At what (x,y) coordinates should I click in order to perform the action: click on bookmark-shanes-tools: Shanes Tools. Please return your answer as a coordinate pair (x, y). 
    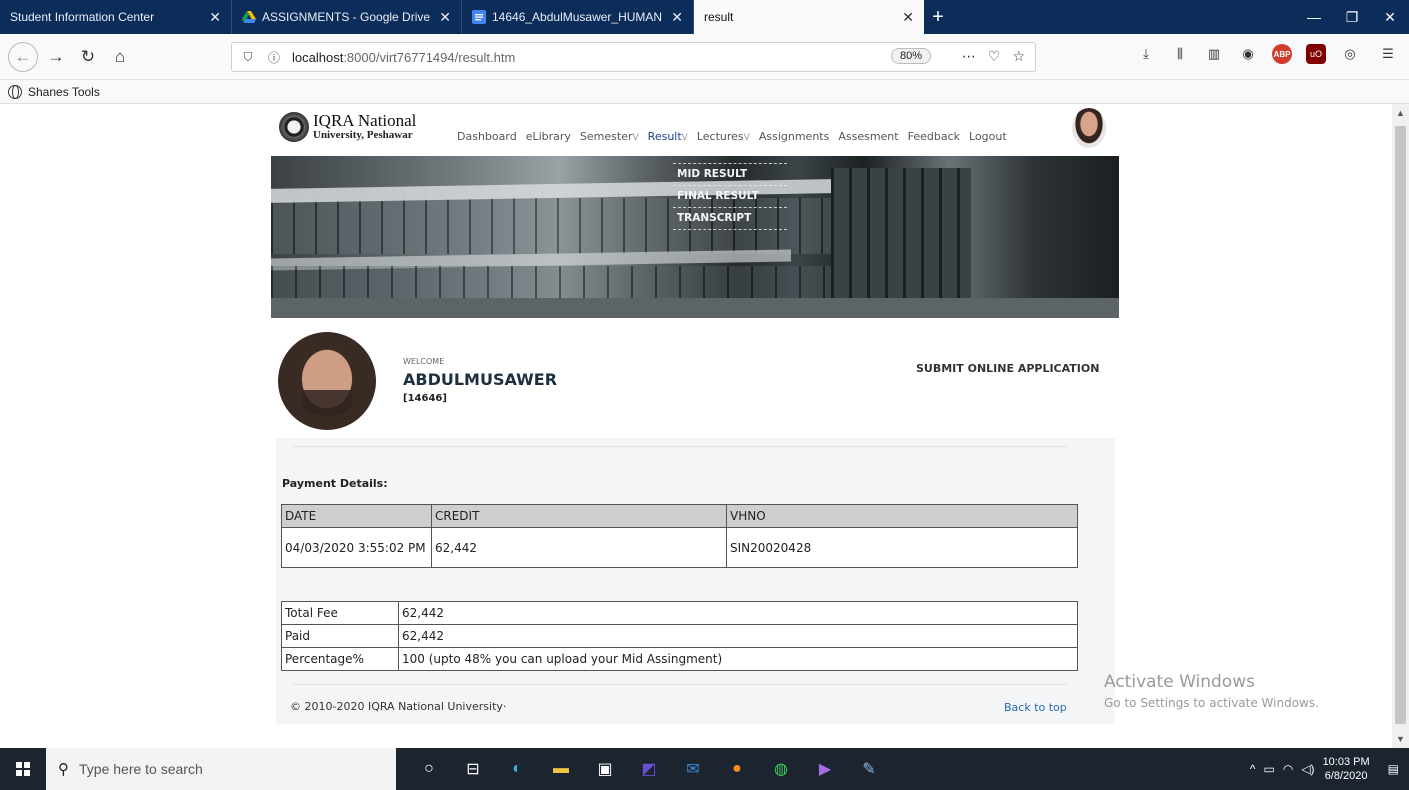
    Looking at the image, I should click on (54, 91).